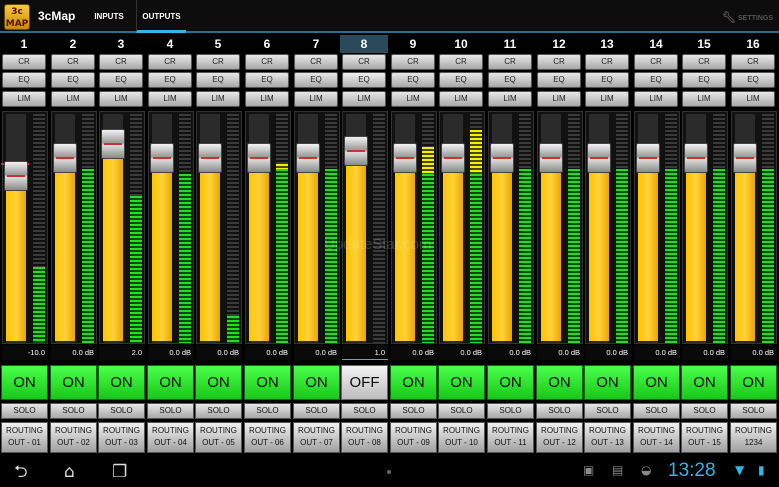  What do you see at coordinates (119, 472) in the screenshot?
I see `recent-apps-icon: ❐` at bounding box center [119, 472].